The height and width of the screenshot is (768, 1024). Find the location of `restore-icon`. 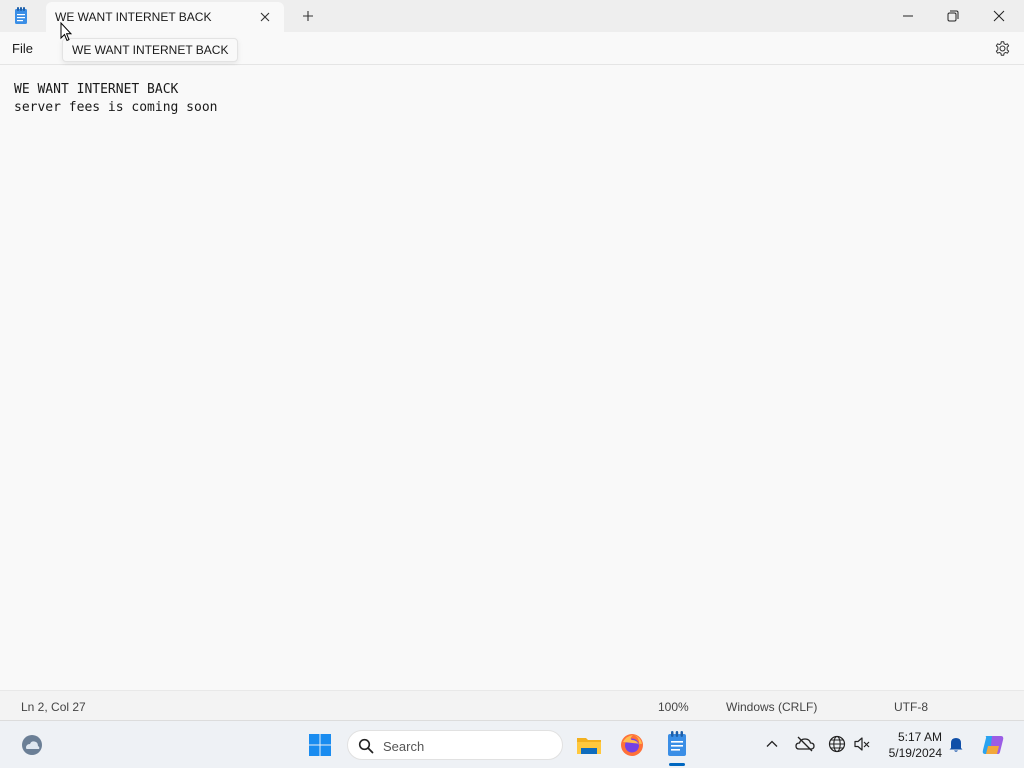

restore-icon is located at coordinates (953, 16).